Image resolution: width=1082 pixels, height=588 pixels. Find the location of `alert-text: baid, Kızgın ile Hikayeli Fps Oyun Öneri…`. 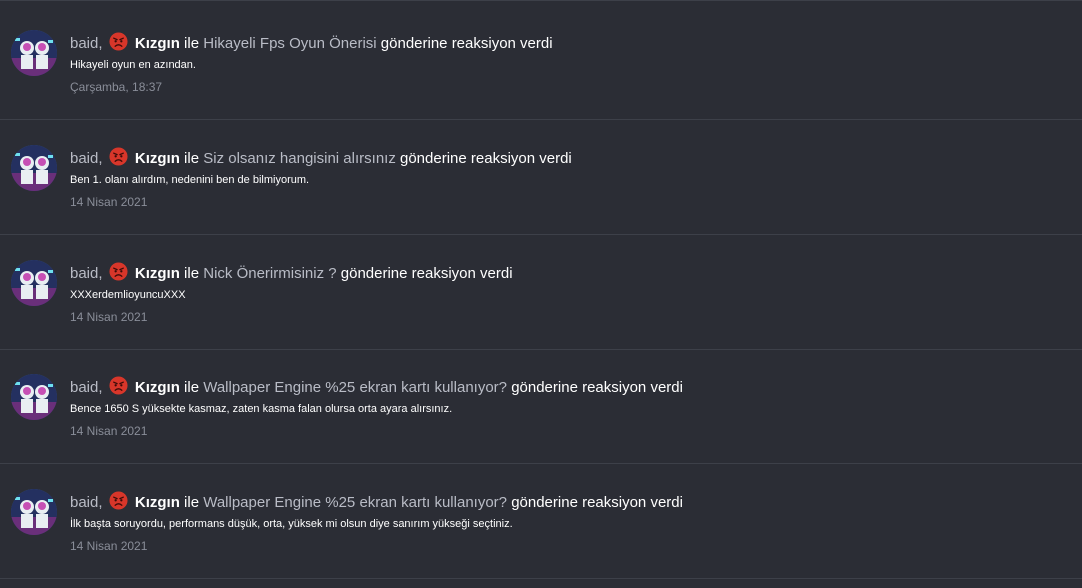

alert-text: baid, Kızgın ile Hikayeli Fps Oyun Öneri… is located at coordinates (311, 42).